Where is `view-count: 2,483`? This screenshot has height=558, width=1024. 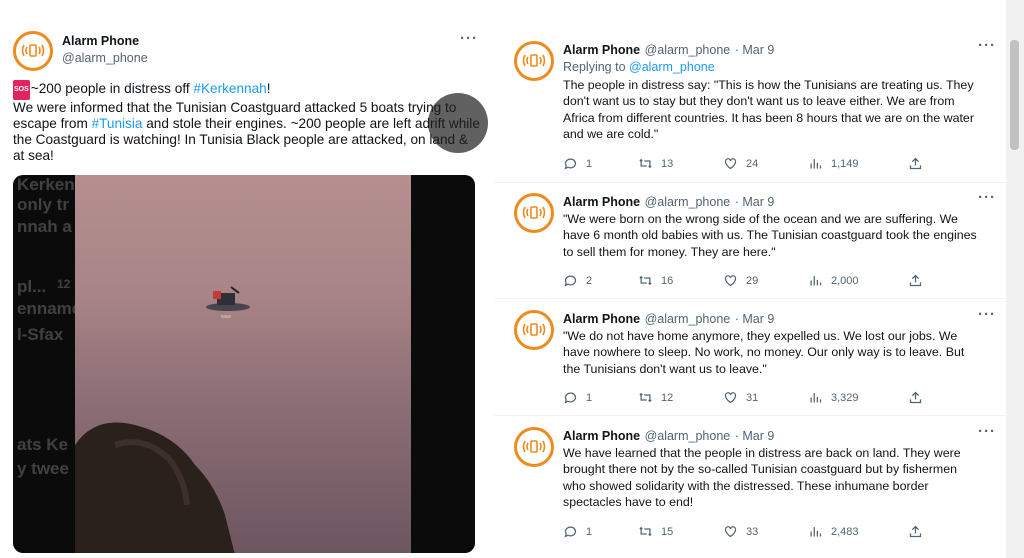 view-count: 2,483 is located at coordinates (845, 531).